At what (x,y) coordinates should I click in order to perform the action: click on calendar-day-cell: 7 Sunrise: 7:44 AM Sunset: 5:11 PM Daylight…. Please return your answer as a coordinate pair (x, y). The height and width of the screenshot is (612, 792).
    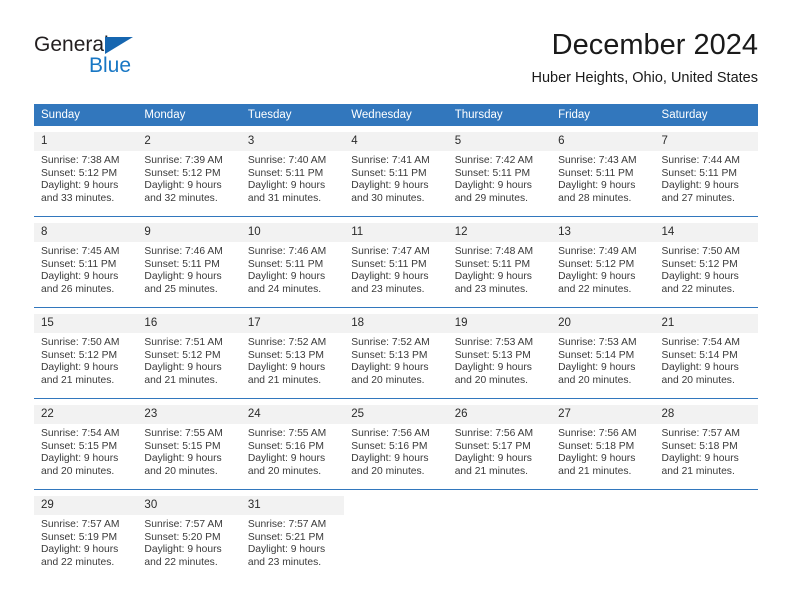
    Looking at the image, I should click on (706, 171).